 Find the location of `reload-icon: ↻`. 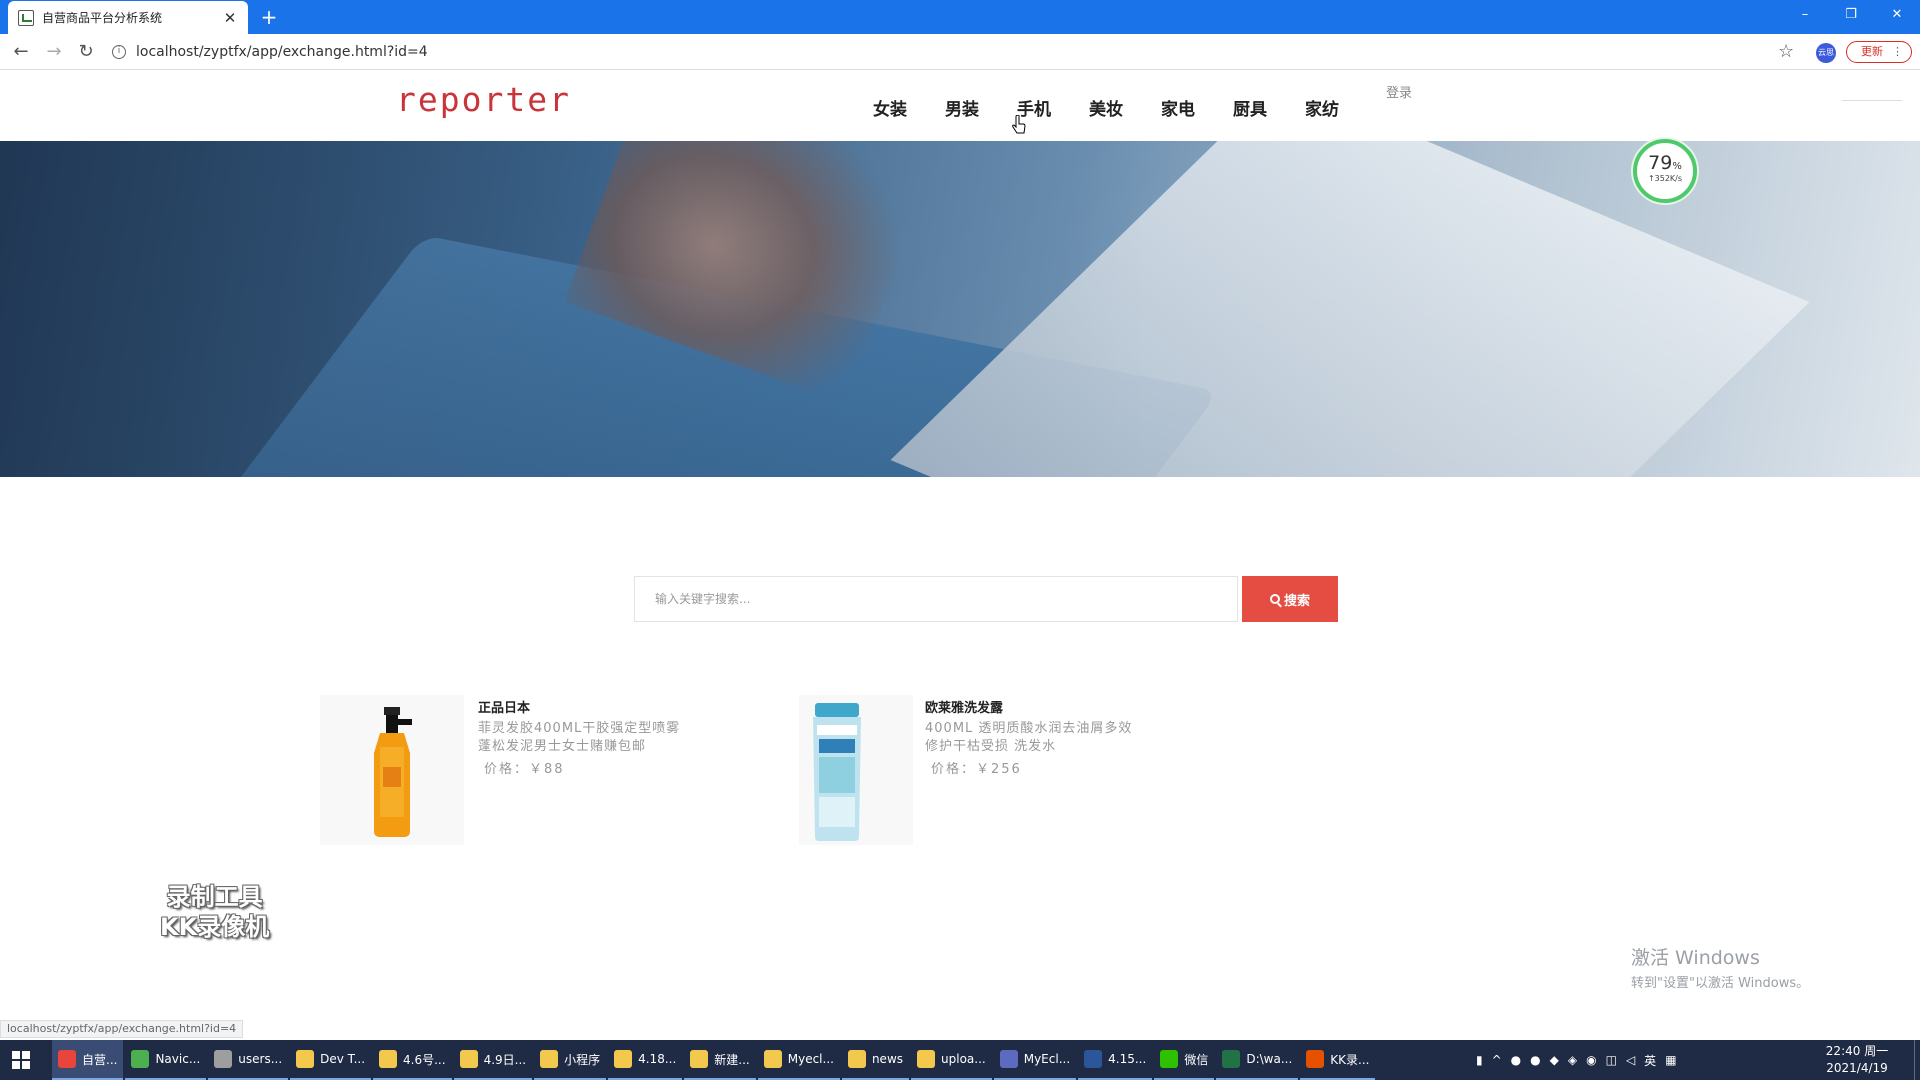

reload-icon: ↻ is located at coordinates (86, 52).